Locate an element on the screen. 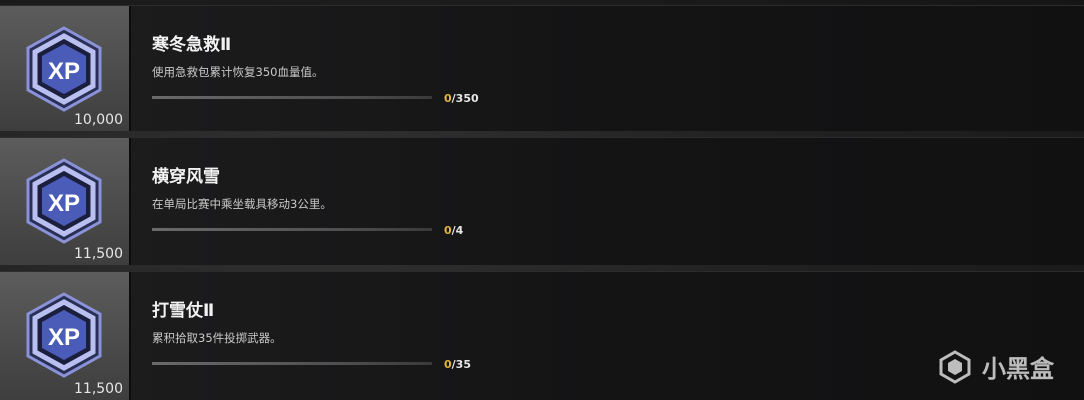  challenge-title: 横穿风雪 is located at coordinates (186, 177).